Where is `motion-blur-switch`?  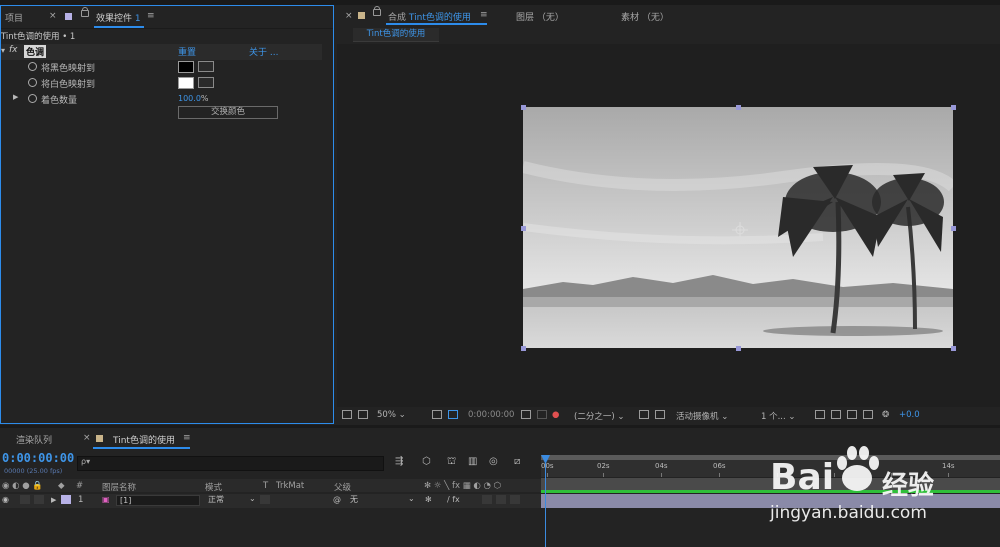 motion-blur-switch is located at coordinates (487, 499).